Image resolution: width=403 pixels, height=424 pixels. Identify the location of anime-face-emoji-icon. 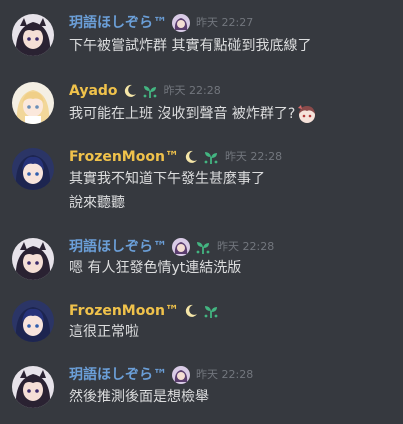
(307, 114).